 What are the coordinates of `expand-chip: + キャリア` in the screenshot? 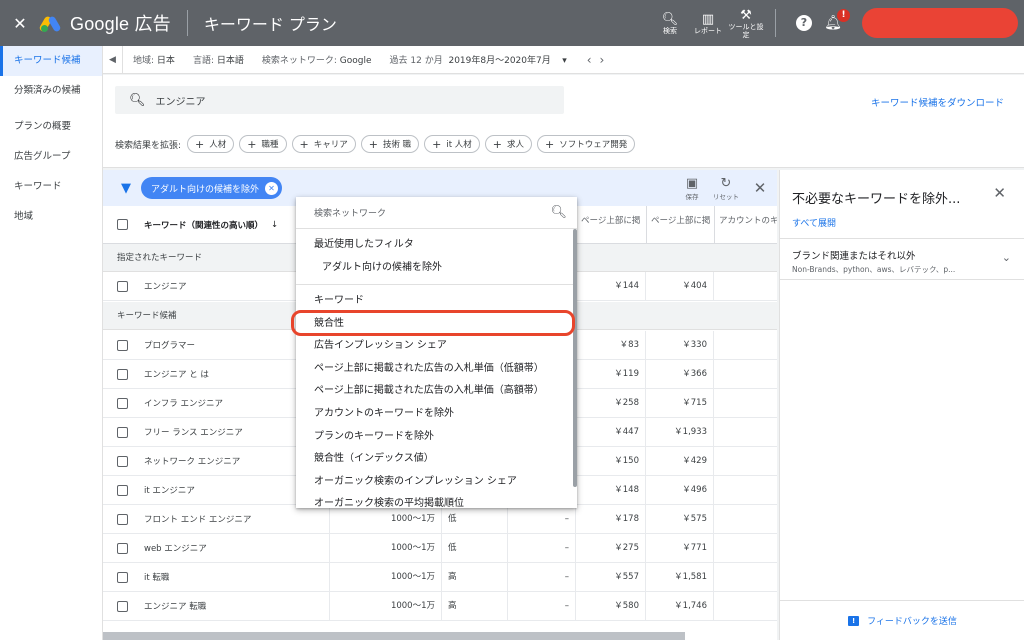 It's located at (323, 144).